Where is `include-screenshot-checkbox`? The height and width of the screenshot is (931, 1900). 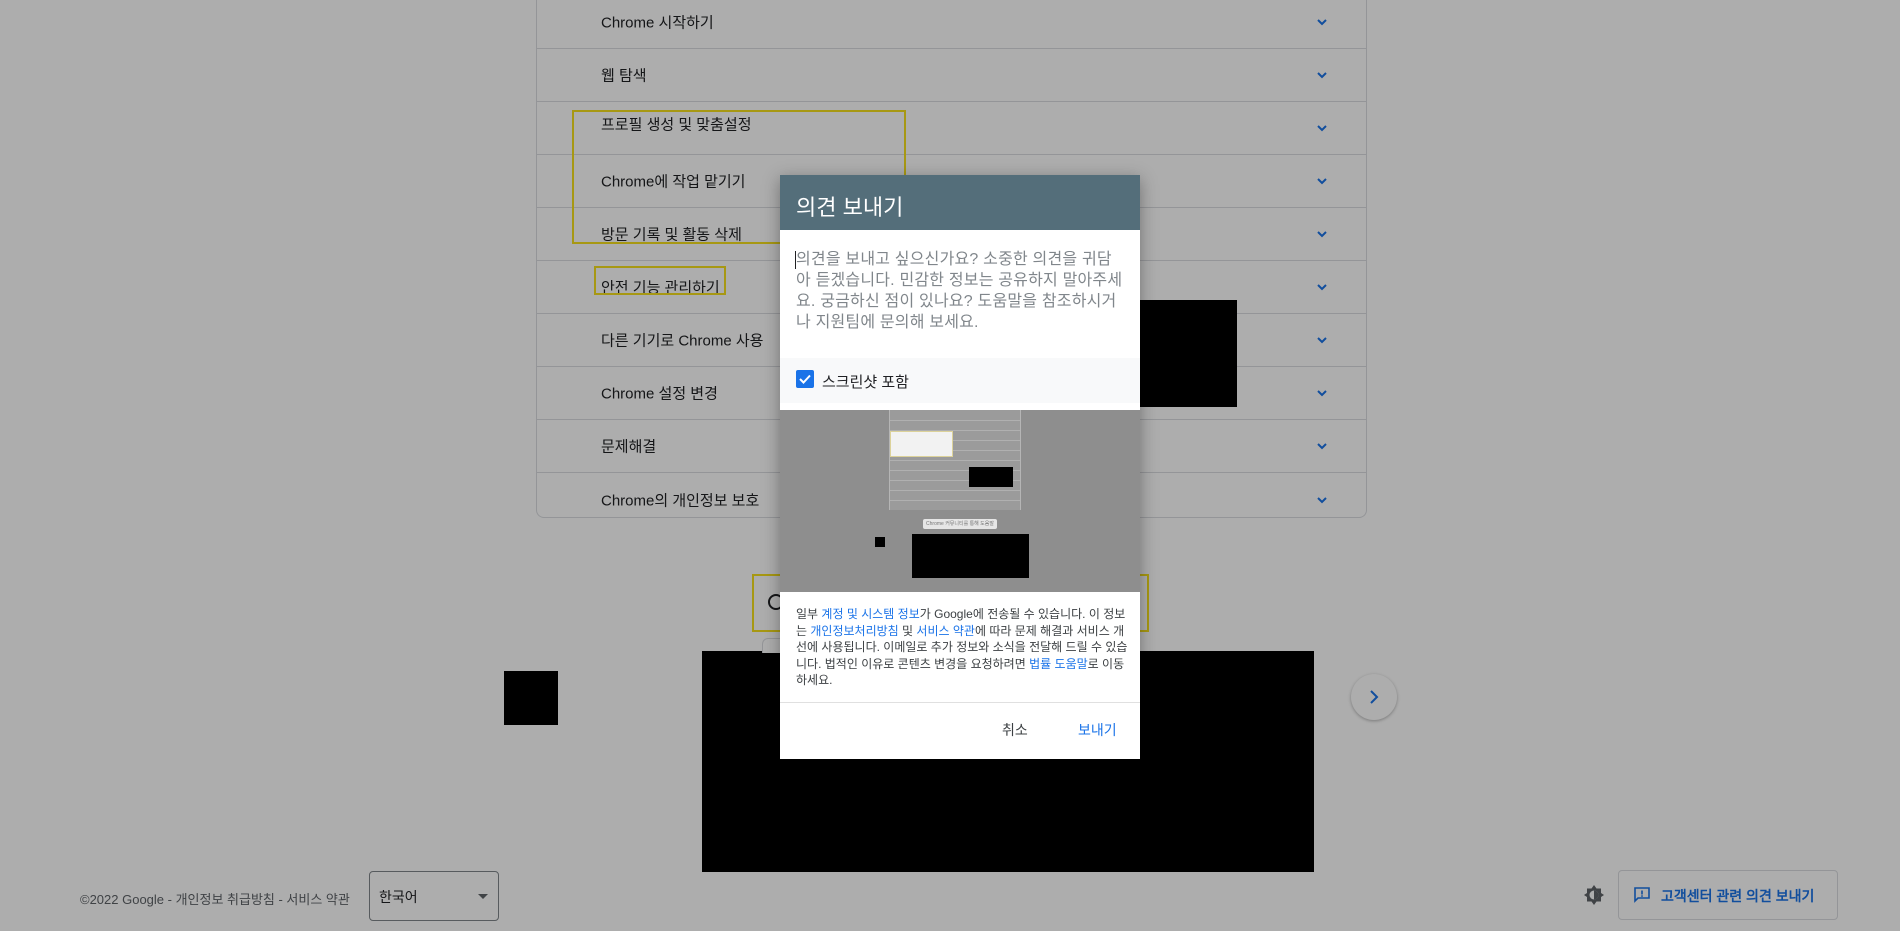
include-screenshot-checkbox is located at coordinates (805, 379).